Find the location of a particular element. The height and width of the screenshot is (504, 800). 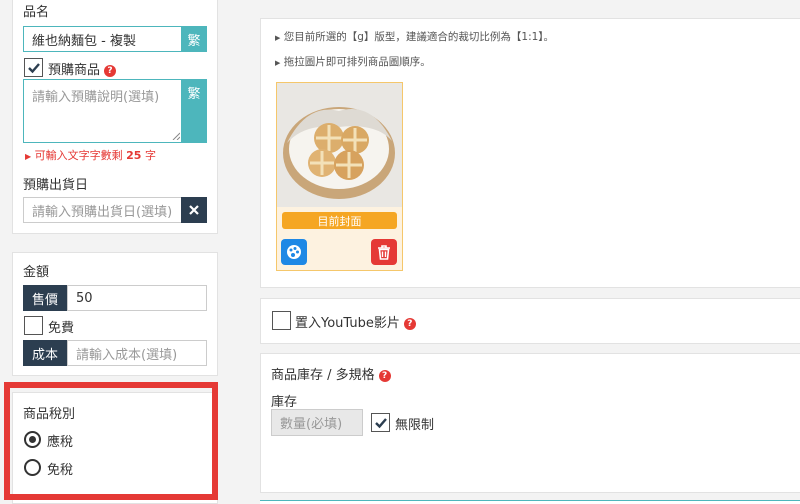

bottom-panel-edge is located at coordinates (530, 502).